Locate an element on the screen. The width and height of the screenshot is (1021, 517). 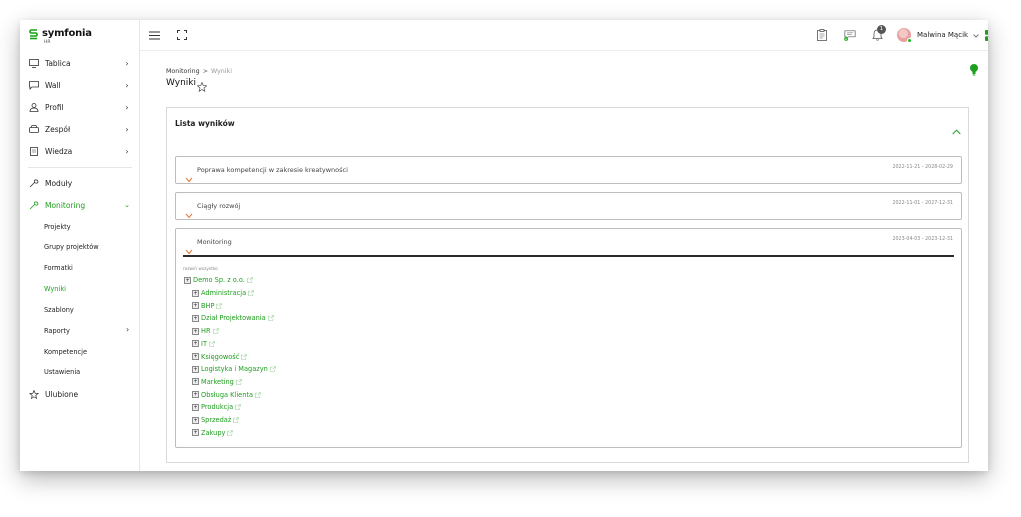
tree-node-label: Obsługa Klienta is located at coordinates (227, 395).